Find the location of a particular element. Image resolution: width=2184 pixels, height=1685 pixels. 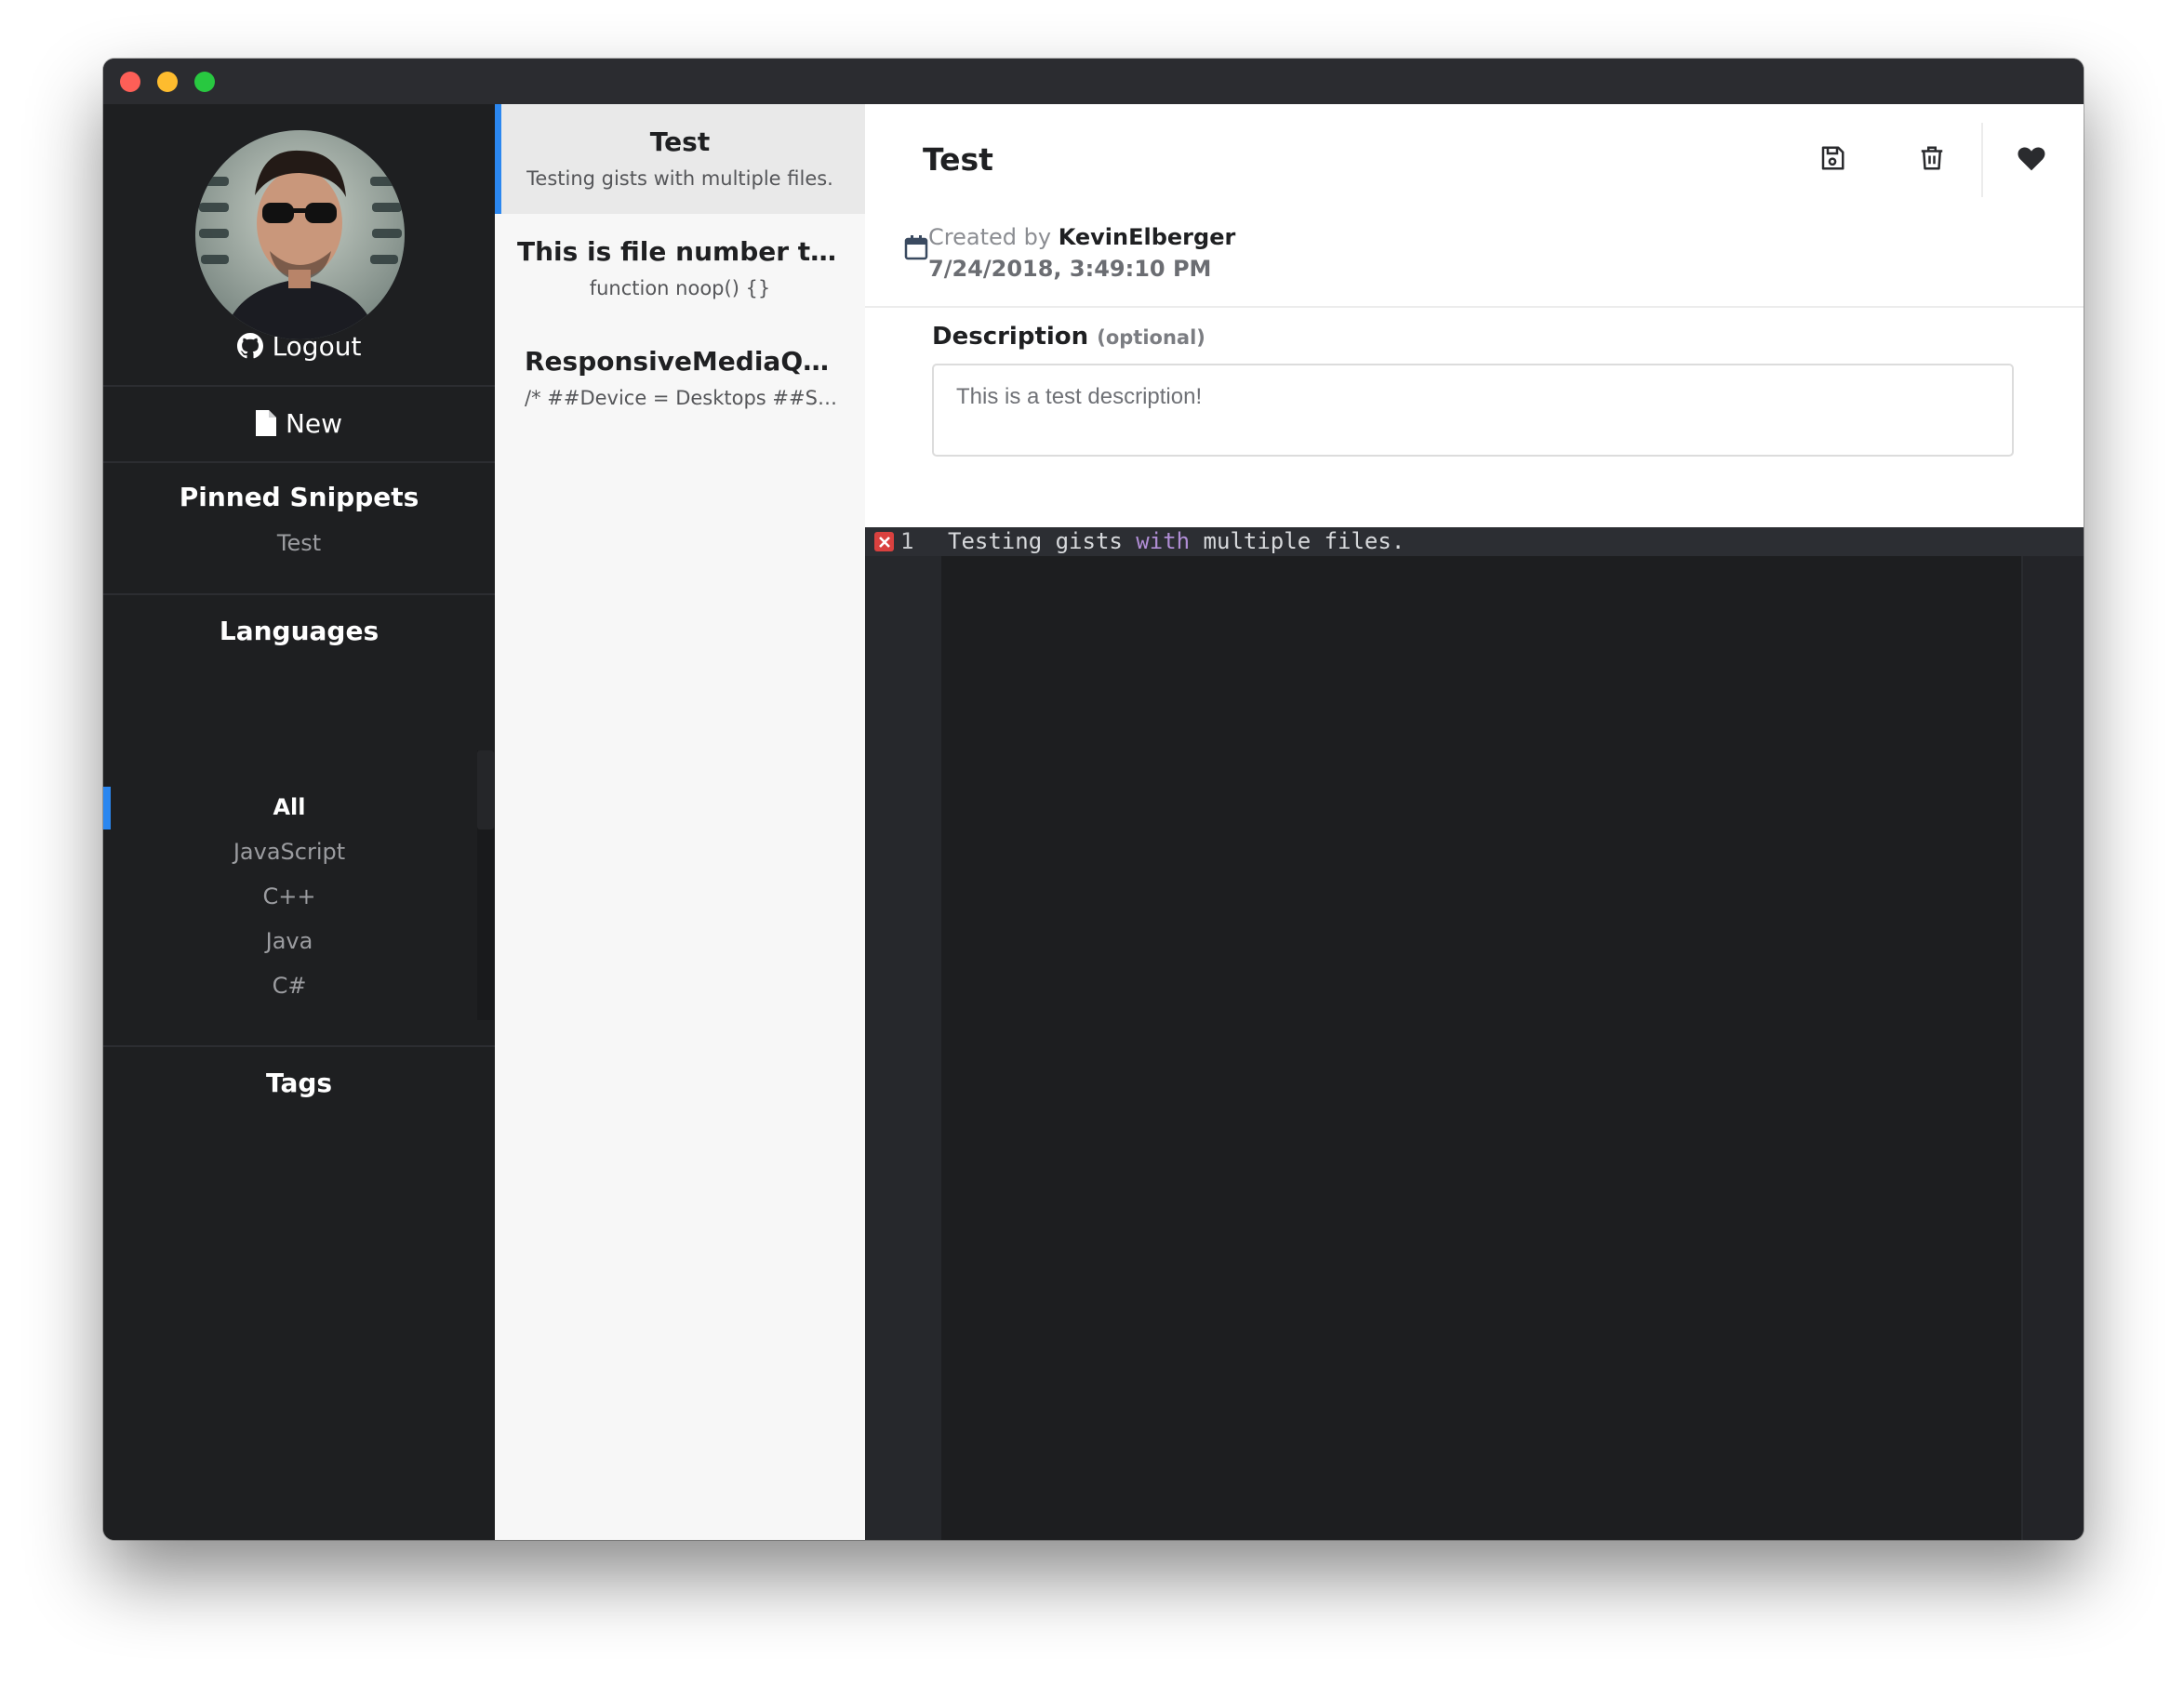

minimize-window-button is located at coordinates (167, 82).